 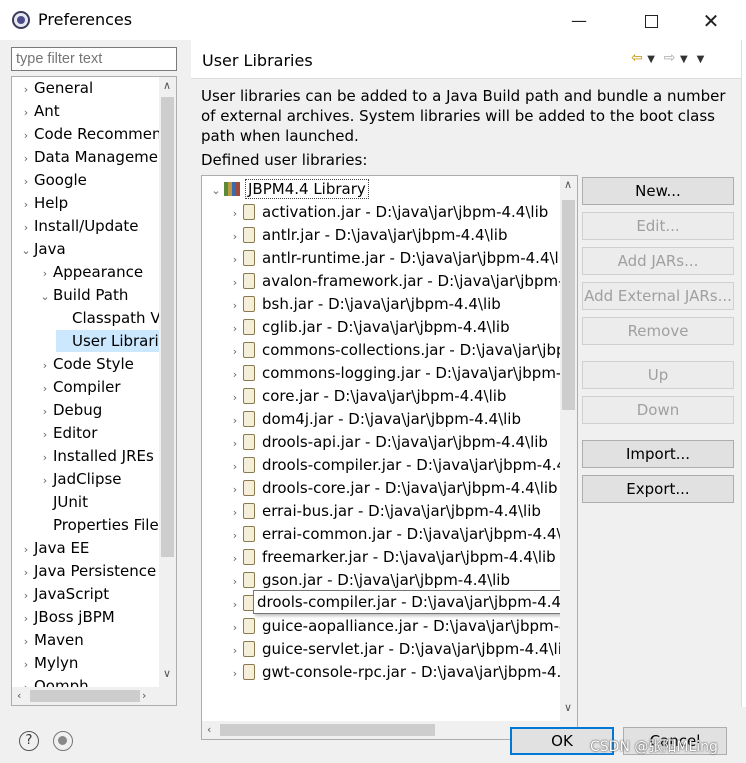 What do you see at coordinates (116, 341) in the screenshot?
I see `tree-item: User Libraries` at bounding box center [116, 341].